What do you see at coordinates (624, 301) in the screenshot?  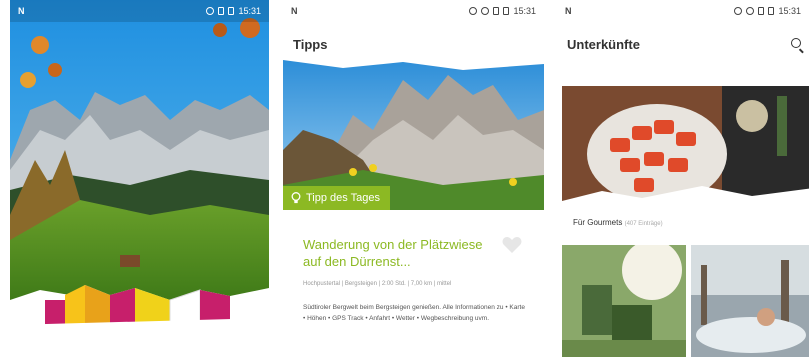 I see `category-image-outdoor` at bounding box center [624, 301].